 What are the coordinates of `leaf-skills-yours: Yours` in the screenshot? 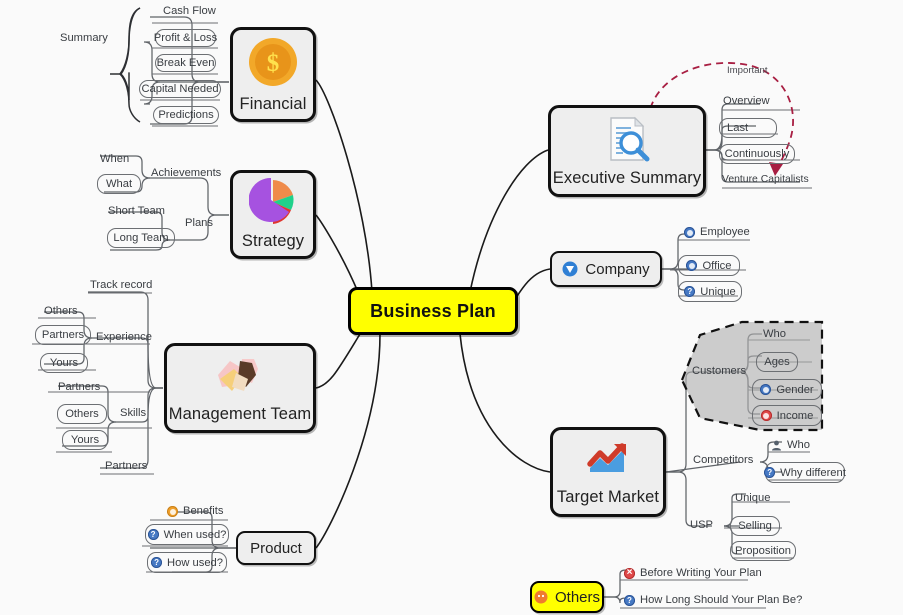 It's located at (85, 440).